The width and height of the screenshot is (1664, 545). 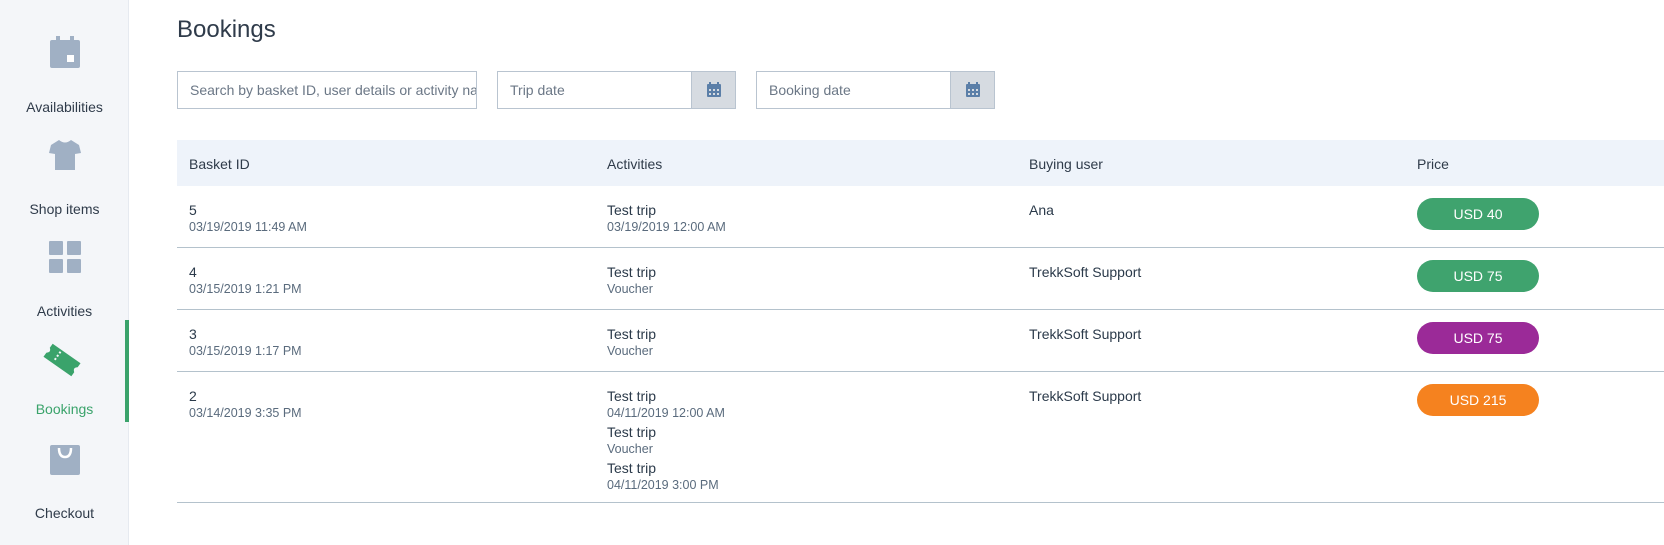 I want to click on column-header-basket-id: Basket ID, so click(x=219, y=164).